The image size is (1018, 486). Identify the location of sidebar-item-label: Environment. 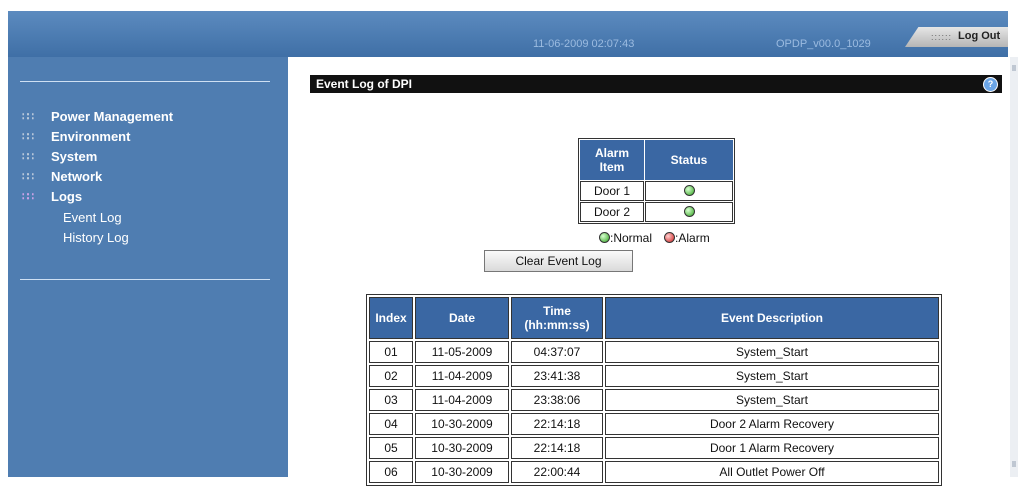
(91, 136).